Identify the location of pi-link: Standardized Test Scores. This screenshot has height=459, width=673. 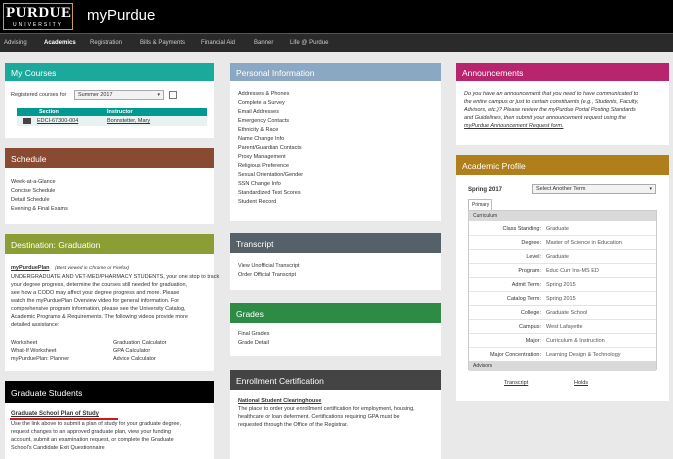
(269, 193).